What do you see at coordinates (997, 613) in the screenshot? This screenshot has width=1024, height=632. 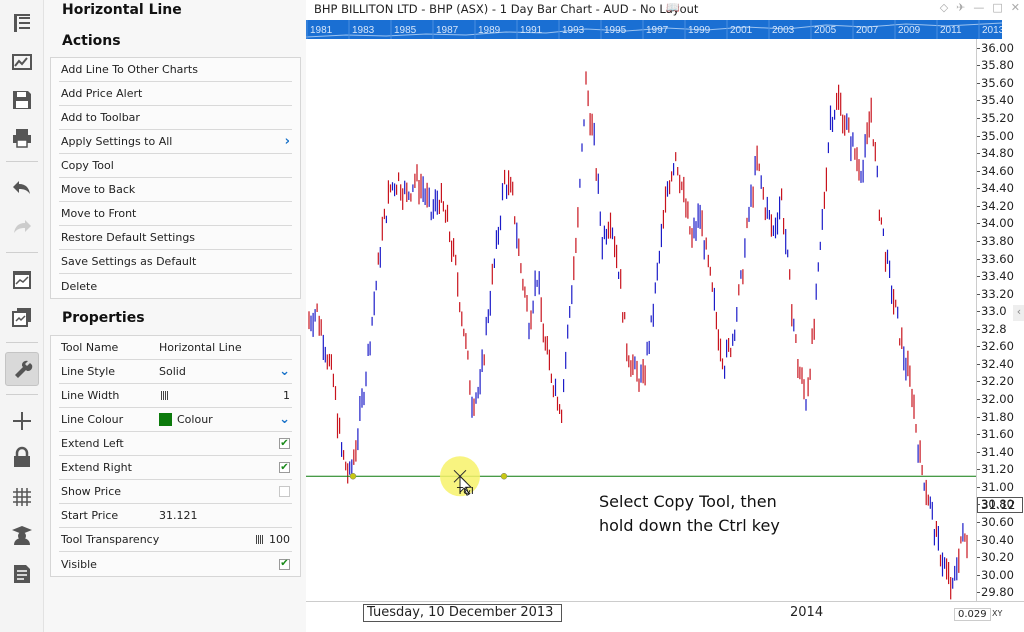 I see `scale-xy-toggle: XY` at bounding box center [997, 613].